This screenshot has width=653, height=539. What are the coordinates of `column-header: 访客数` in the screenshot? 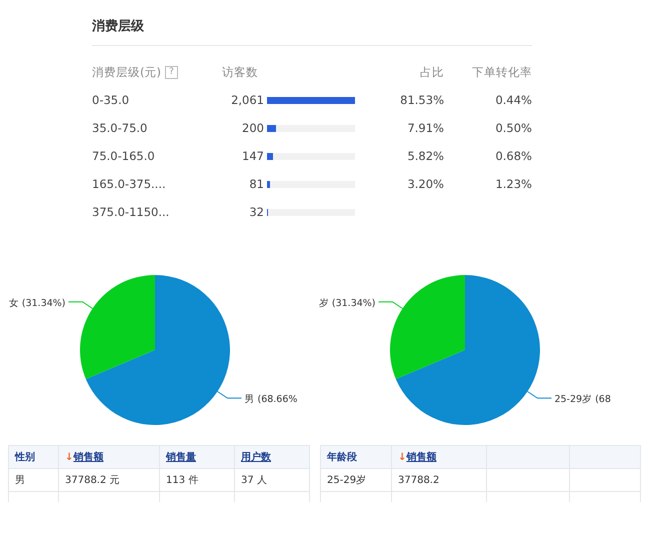 It's located at (240, 71).